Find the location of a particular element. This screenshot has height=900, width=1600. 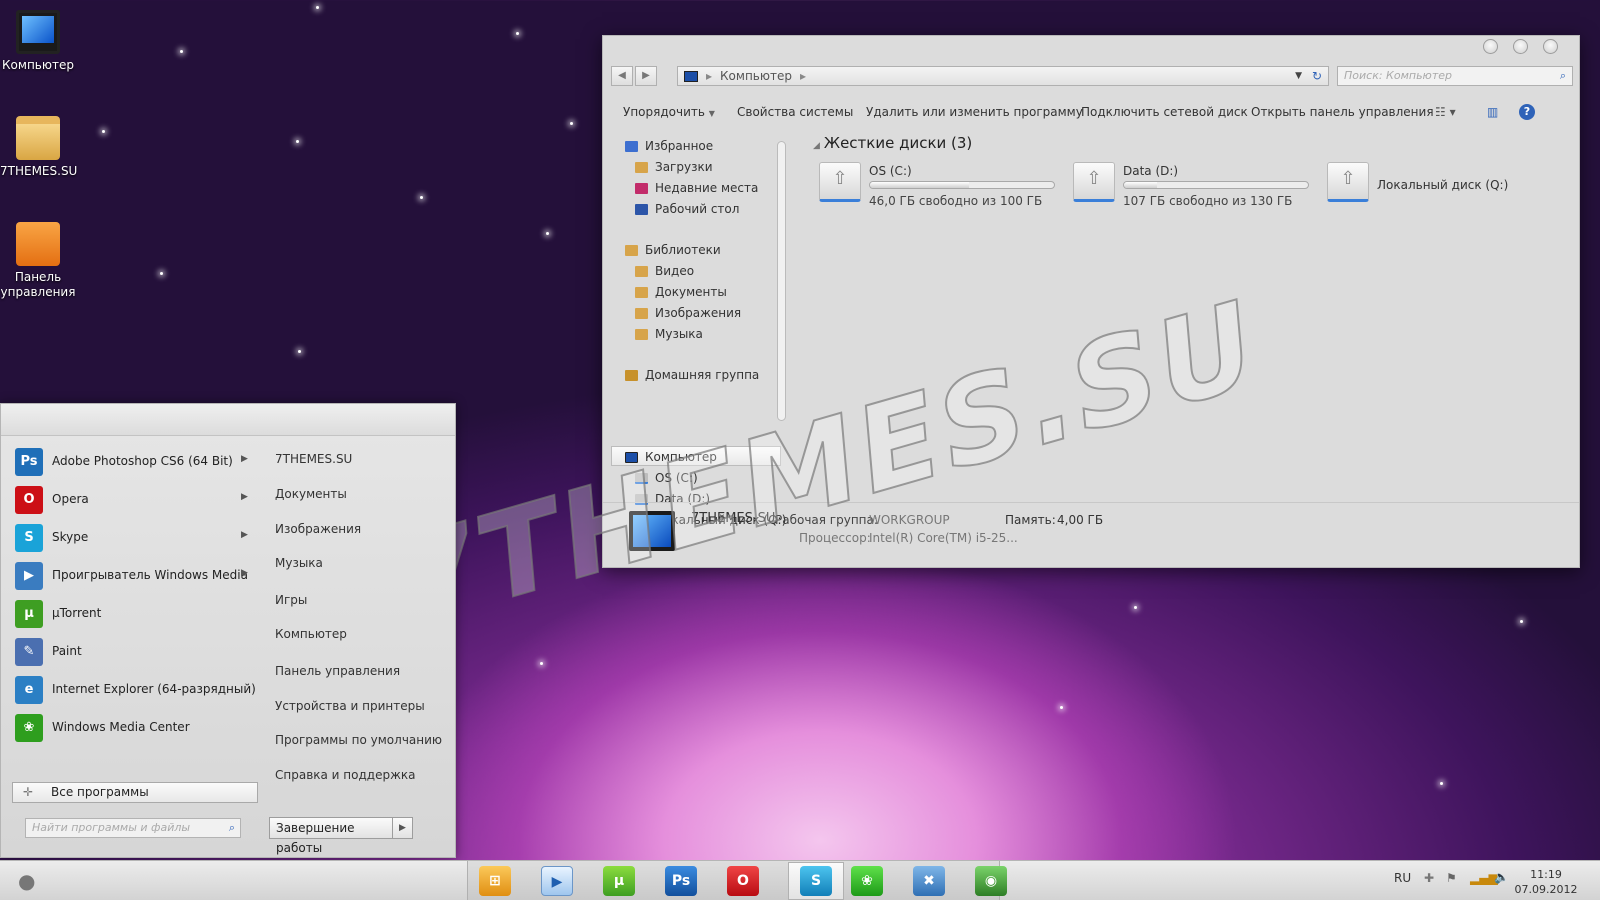

desktop-icon-7themes: 7THEMES.SU is located at coordinates (38, 147).